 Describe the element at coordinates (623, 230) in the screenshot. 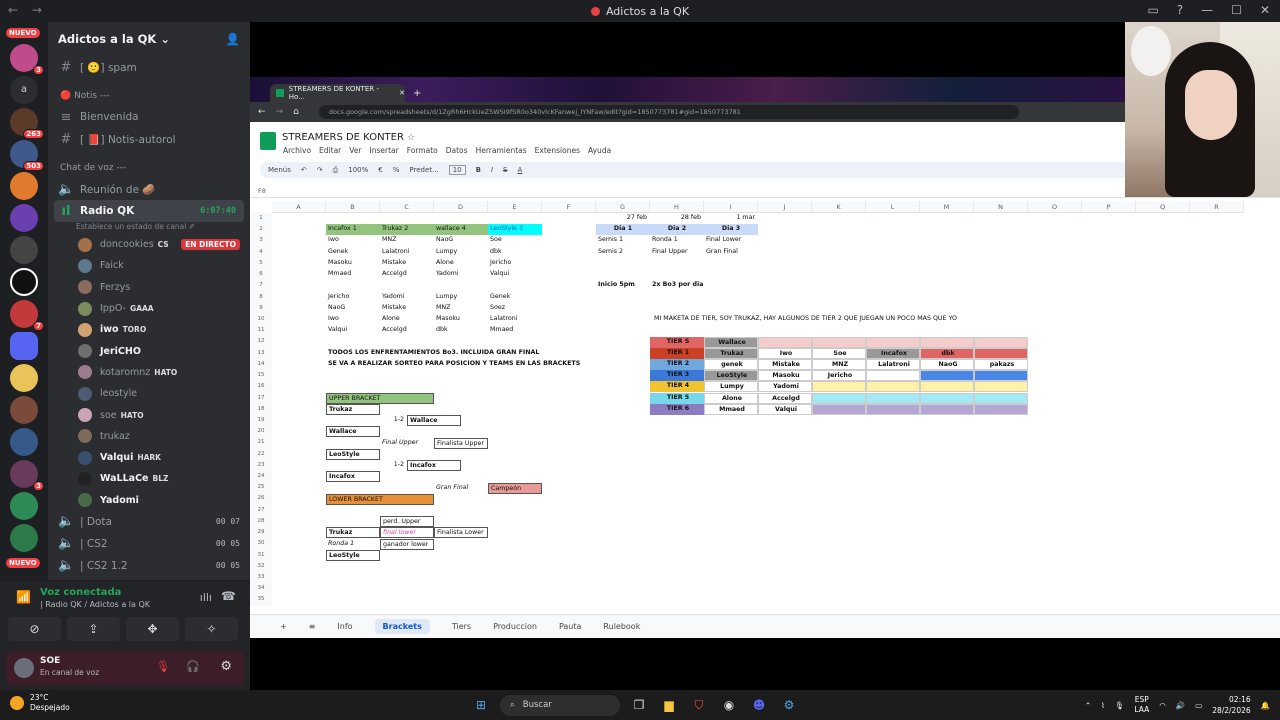

I see `sheet-cell: Dia 1` at that location.